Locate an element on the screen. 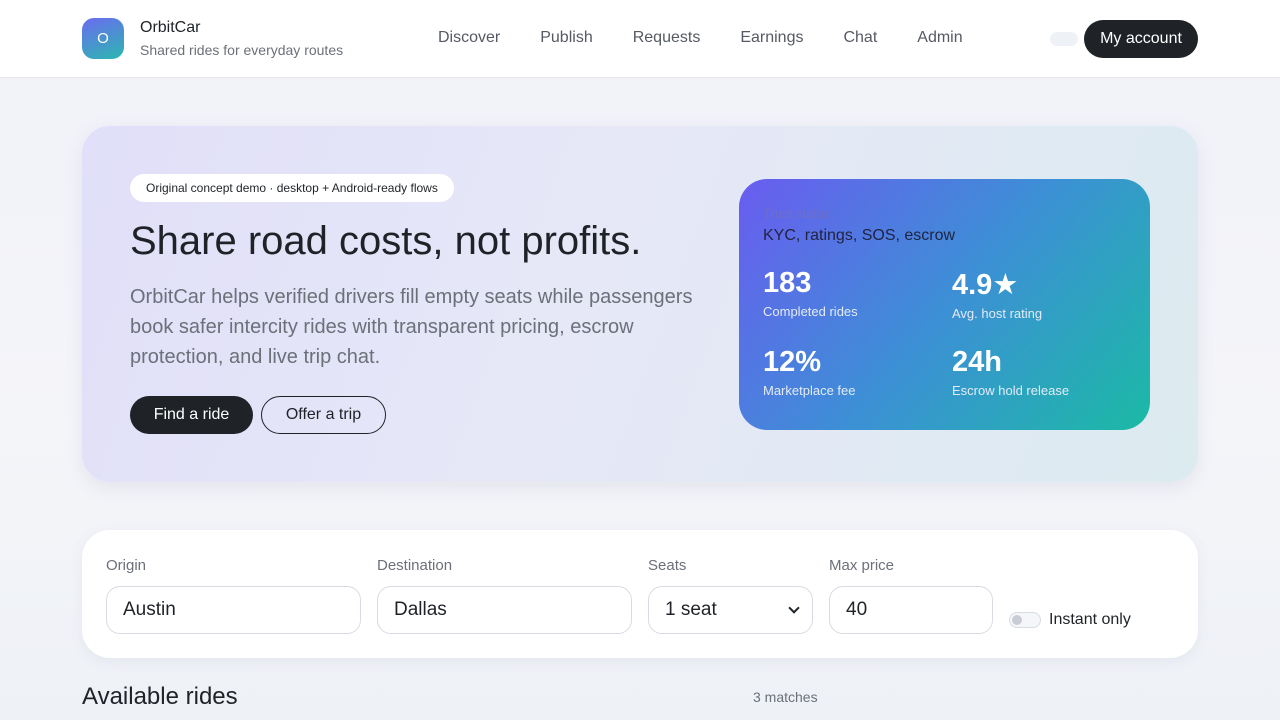 The image size is (1280, 720). toggle-knob is located at coordinates (1017, 620).